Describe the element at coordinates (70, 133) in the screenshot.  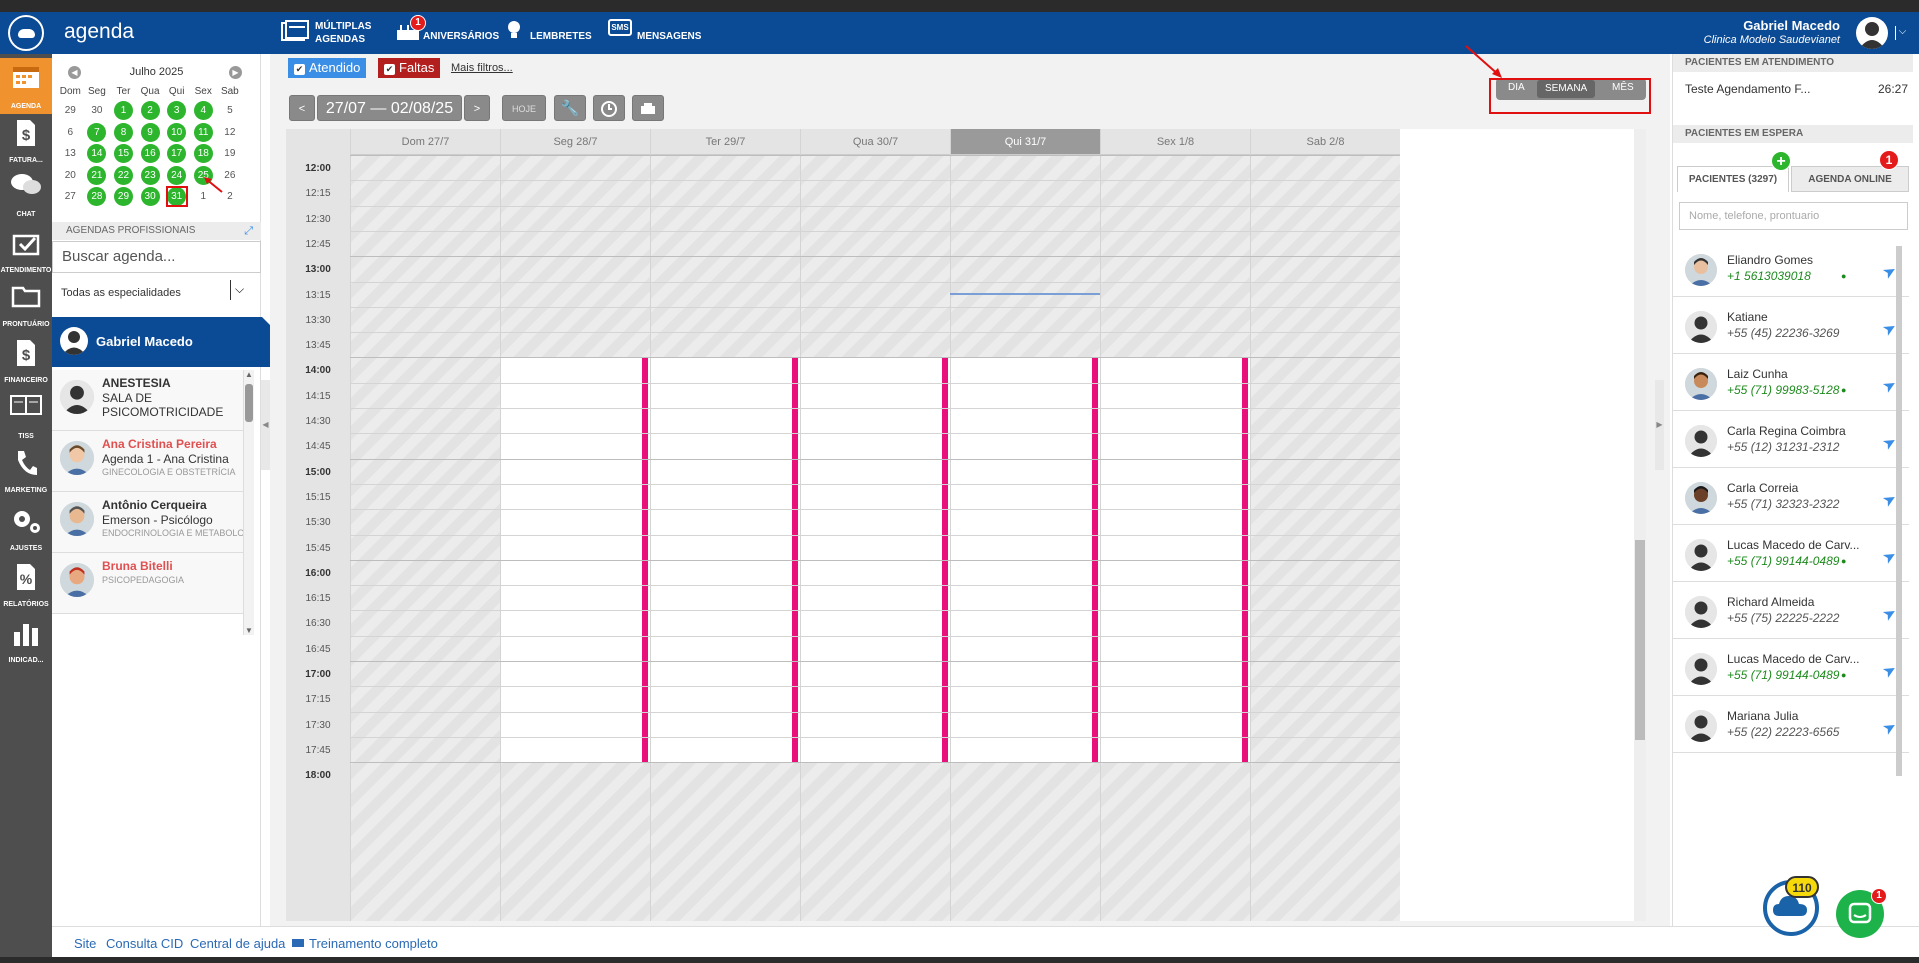
I see `calendar-day: 6` at that location.